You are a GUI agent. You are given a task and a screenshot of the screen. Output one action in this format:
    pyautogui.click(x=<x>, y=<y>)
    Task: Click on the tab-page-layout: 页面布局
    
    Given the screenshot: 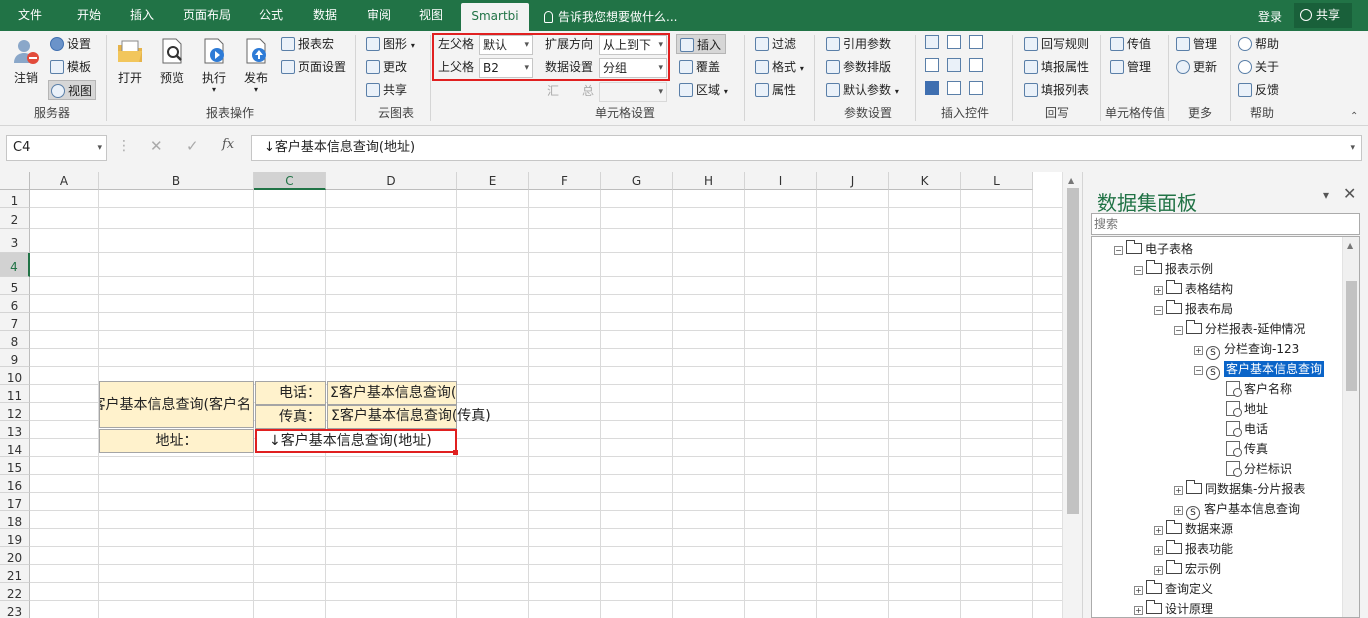 What is the action you would take?
    pyautogui.click(x=207, y=15)
    